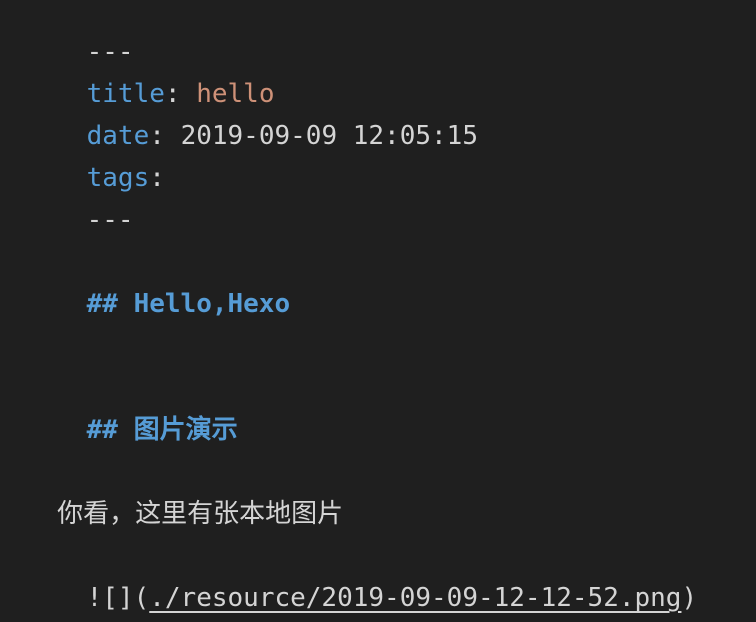 This screenshot has width=756, height=622. I want to click on front-matter-start: ---, so click(79, 35).